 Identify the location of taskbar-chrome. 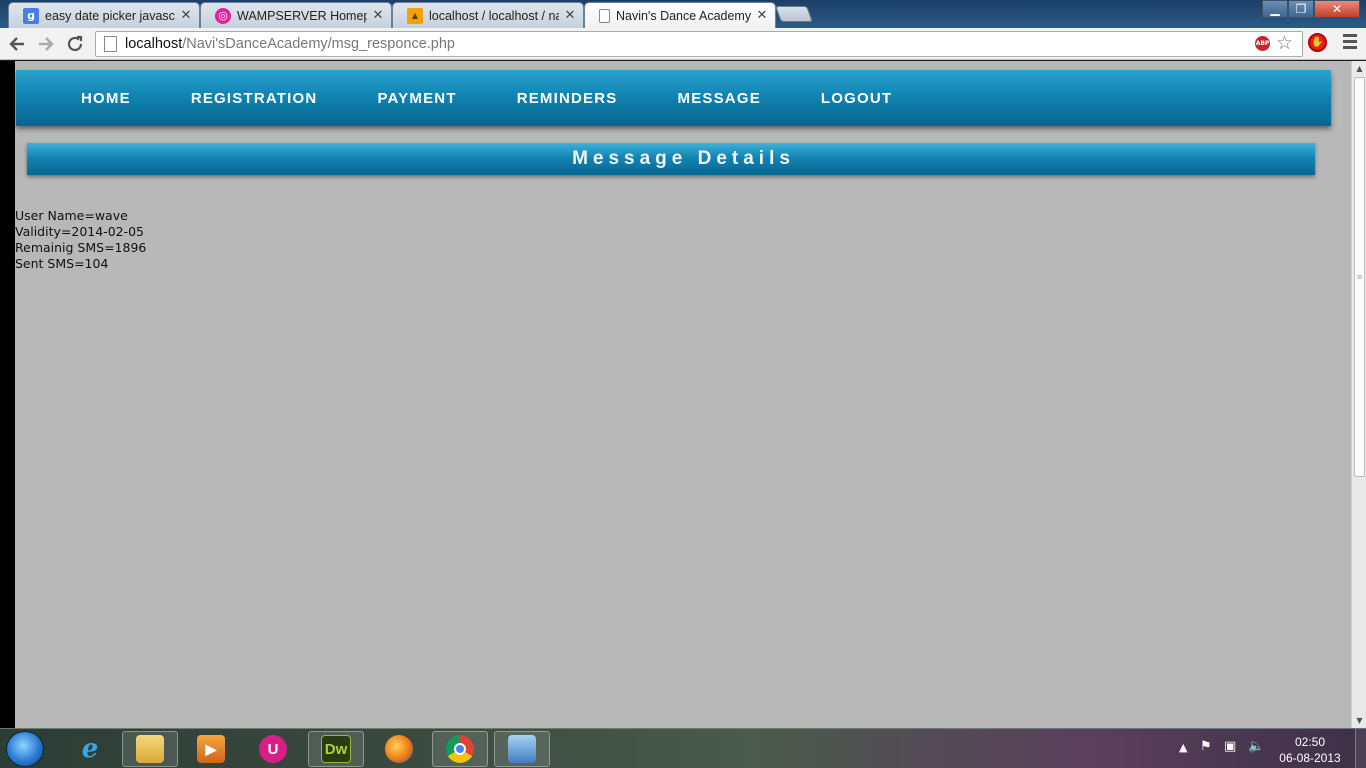
(460, 749).